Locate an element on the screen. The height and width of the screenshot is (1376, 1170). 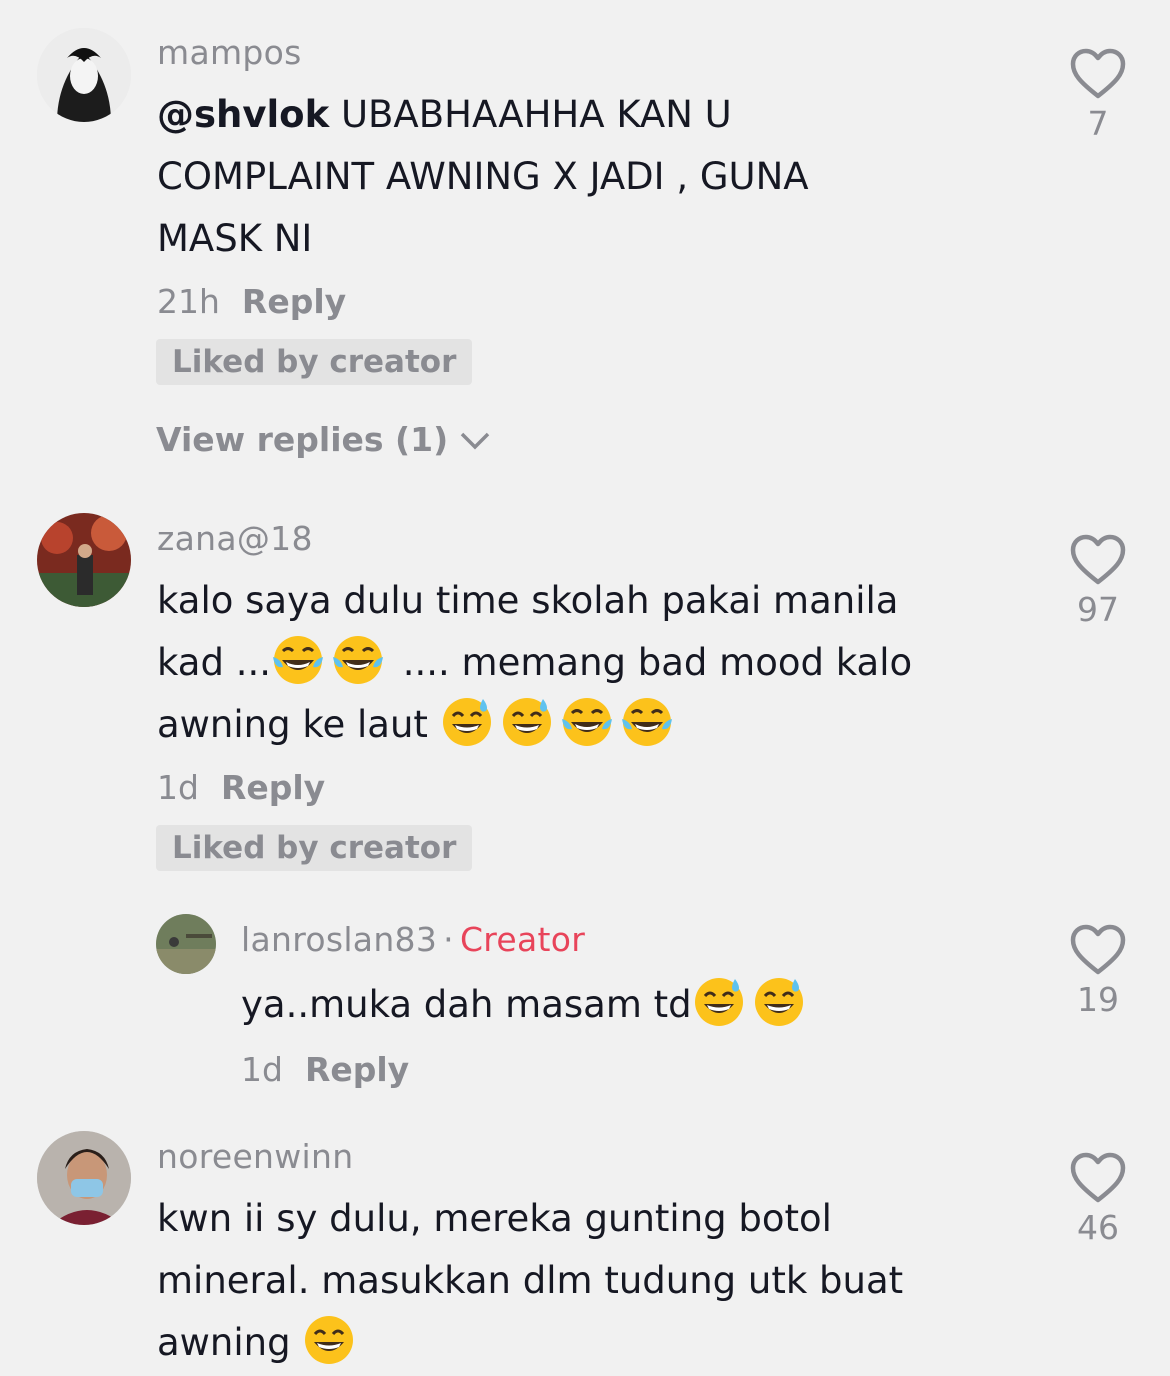
creator-tag: Creator is located at coordinates (522, 939).